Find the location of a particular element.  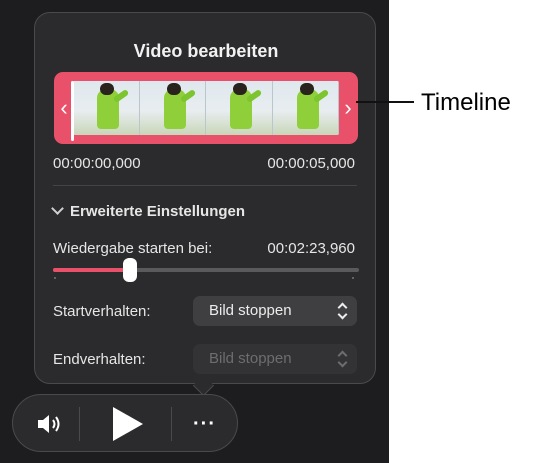

advanced-settings-toggle: Erweiterte Einstellungen is located at coordinates (148, 211).